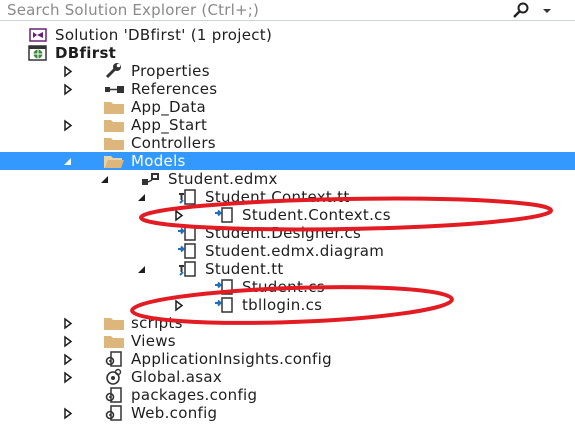 This screenshot has width=575, height=426. I want to click on tree-item-label: packages.config, so click(194, 395).